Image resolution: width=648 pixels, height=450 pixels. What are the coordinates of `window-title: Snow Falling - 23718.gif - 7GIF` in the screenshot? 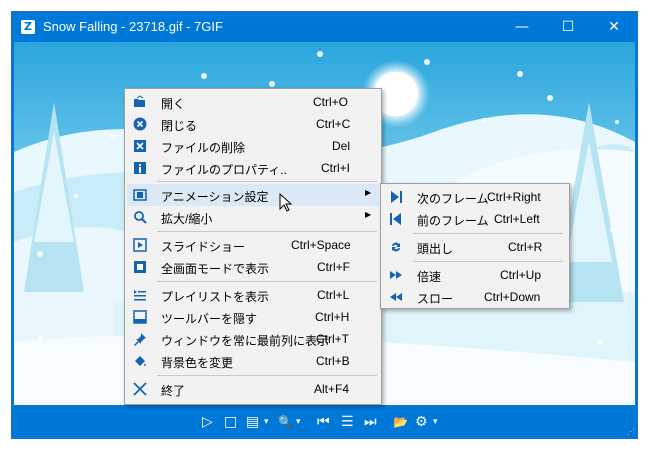 It's located at (133, 26).